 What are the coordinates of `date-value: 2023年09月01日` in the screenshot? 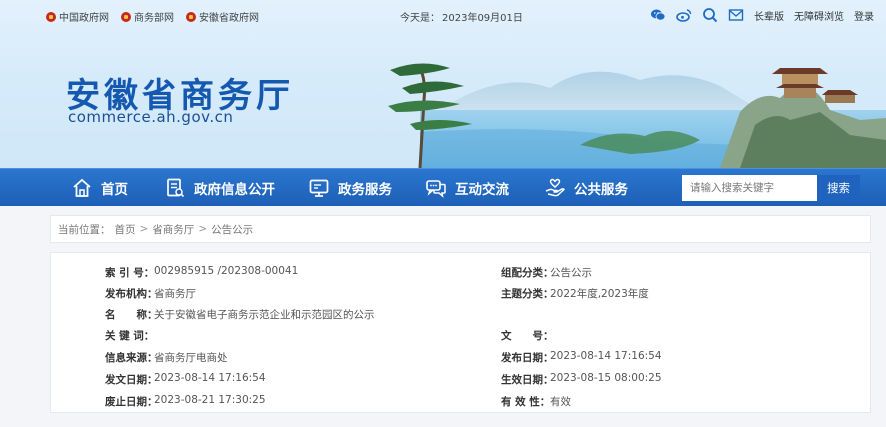 It's located at (482, 18).